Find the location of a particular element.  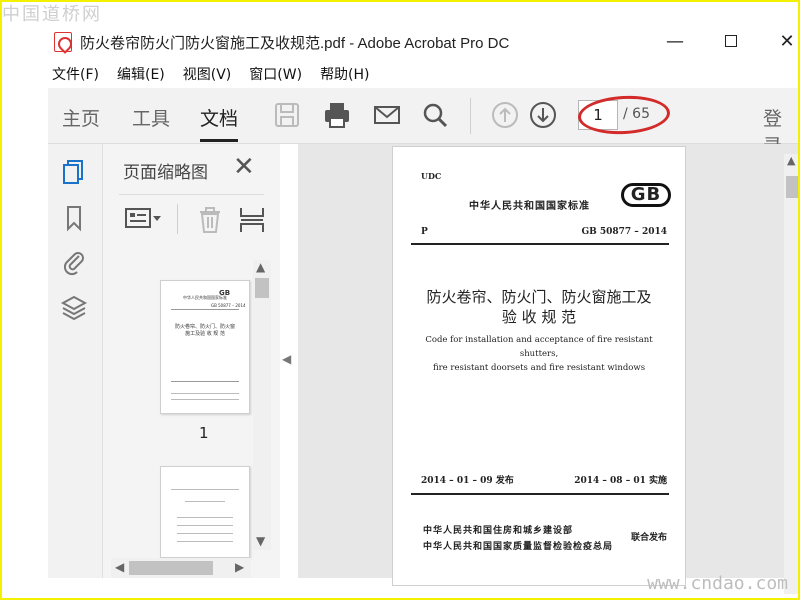

collapse-panel-arrow: ◀ is located at coordinates (286, 359).